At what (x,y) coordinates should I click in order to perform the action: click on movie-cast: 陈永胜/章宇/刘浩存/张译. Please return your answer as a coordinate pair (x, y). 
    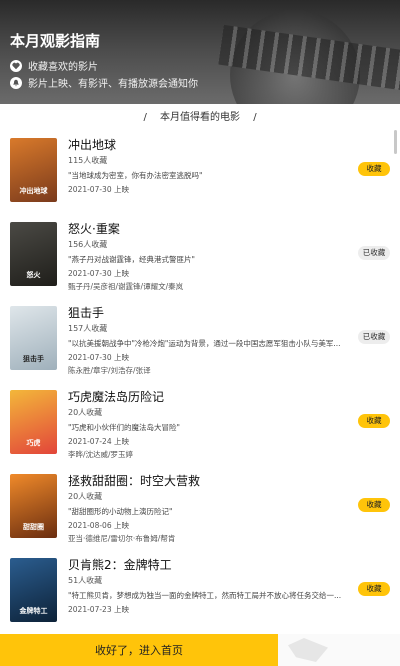
    Looking at the image, I should click on (109, 370).